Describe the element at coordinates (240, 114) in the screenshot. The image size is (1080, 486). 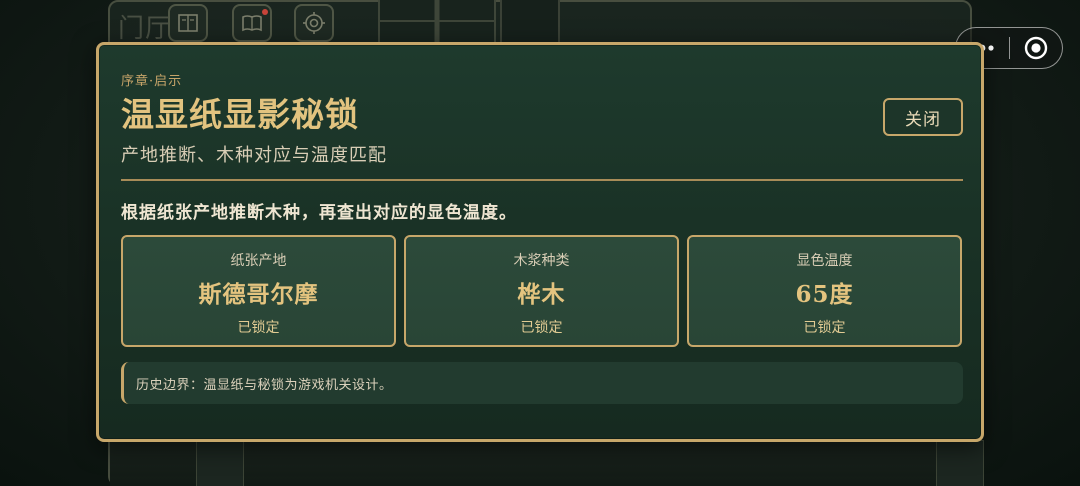
I see `dialog-title: 温显纸显影秘锁` at that location.